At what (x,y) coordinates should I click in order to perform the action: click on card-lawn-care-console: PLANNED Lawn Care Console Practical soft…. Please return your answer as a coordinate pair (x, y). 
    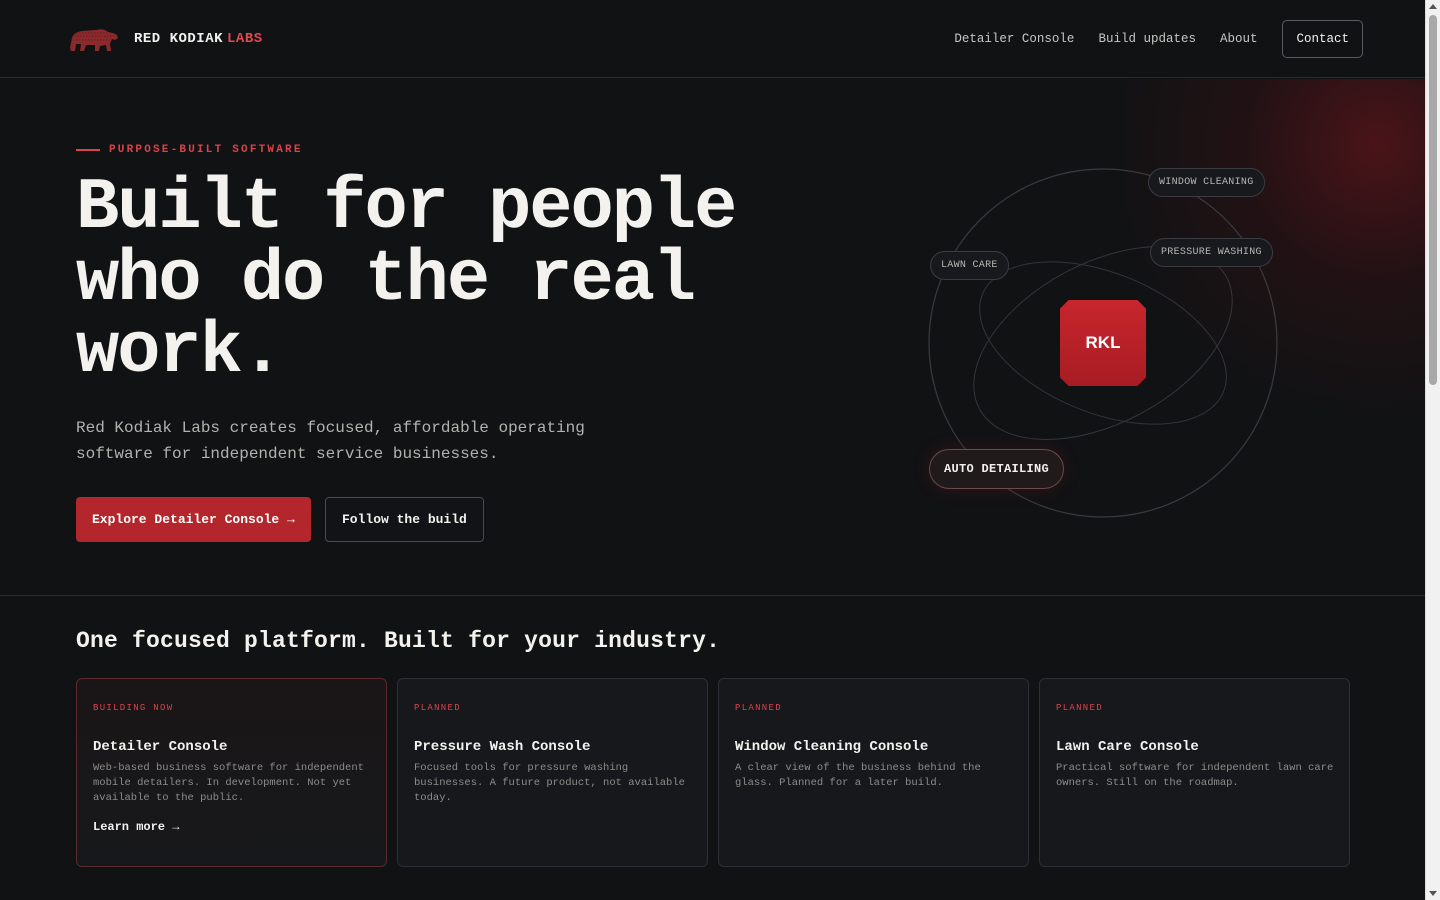
    Looking at the image, I should click on (1194, 772).